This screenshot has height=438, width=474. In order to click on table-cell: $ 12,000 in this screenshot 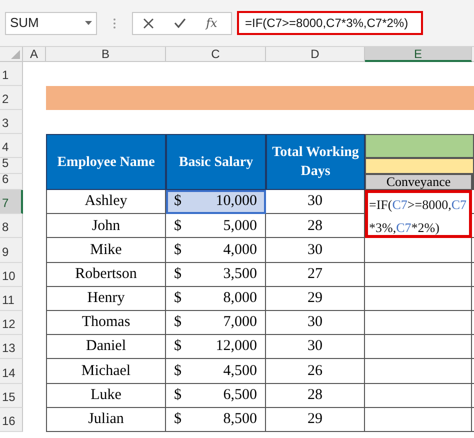, I will do `click(216, 347)`.